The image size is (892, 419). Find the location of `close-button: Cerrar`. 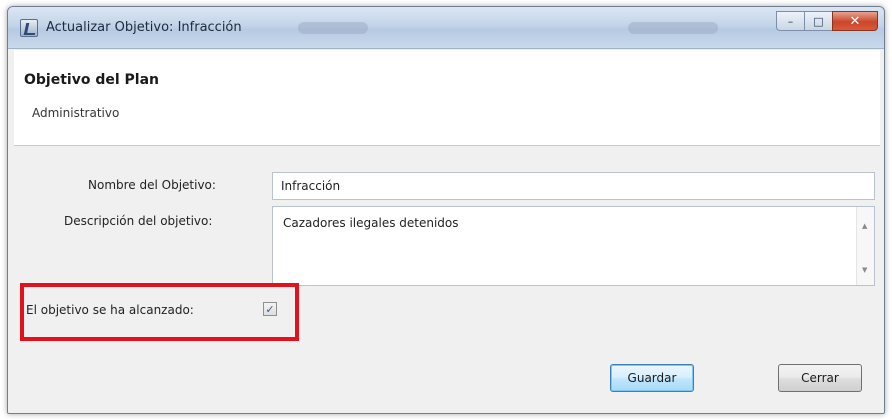

close-button: Cerrar is located at coordinates (820, 378).